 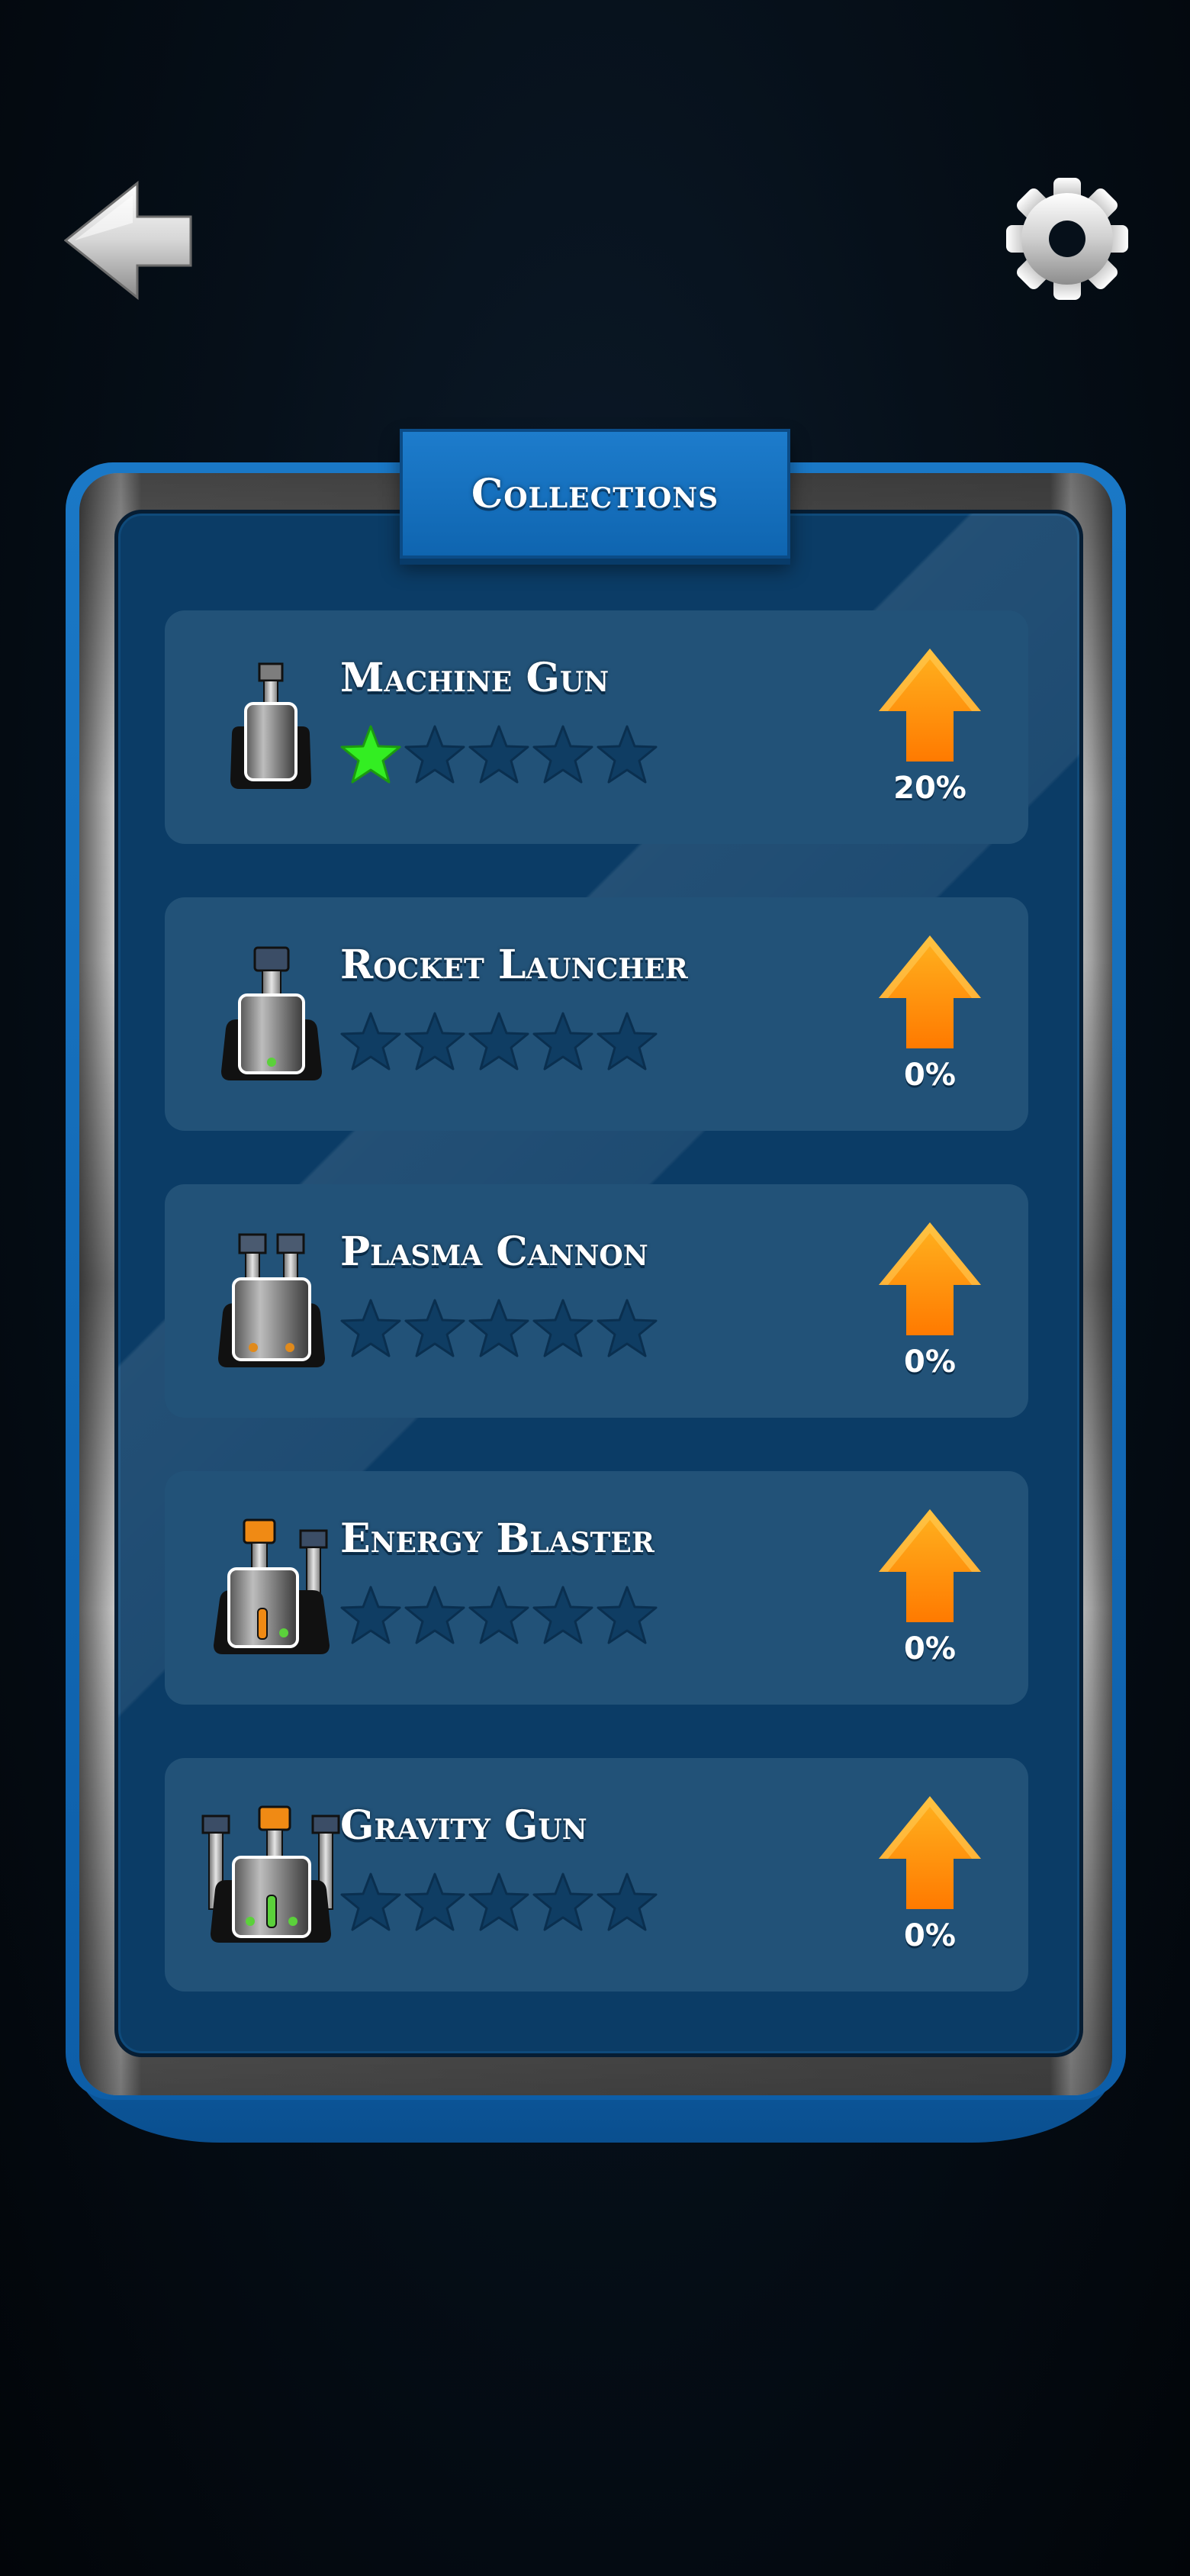 I want to click on back-arrow-icon, so click(x=128, y=240).